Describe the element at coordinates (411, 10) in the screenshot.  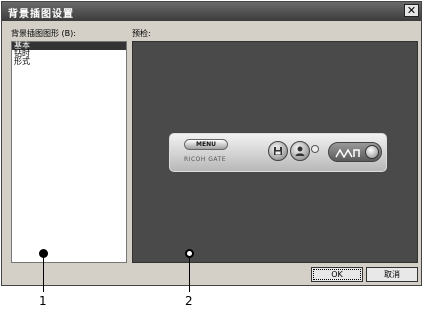
I see `close-button: ✕` at that location.